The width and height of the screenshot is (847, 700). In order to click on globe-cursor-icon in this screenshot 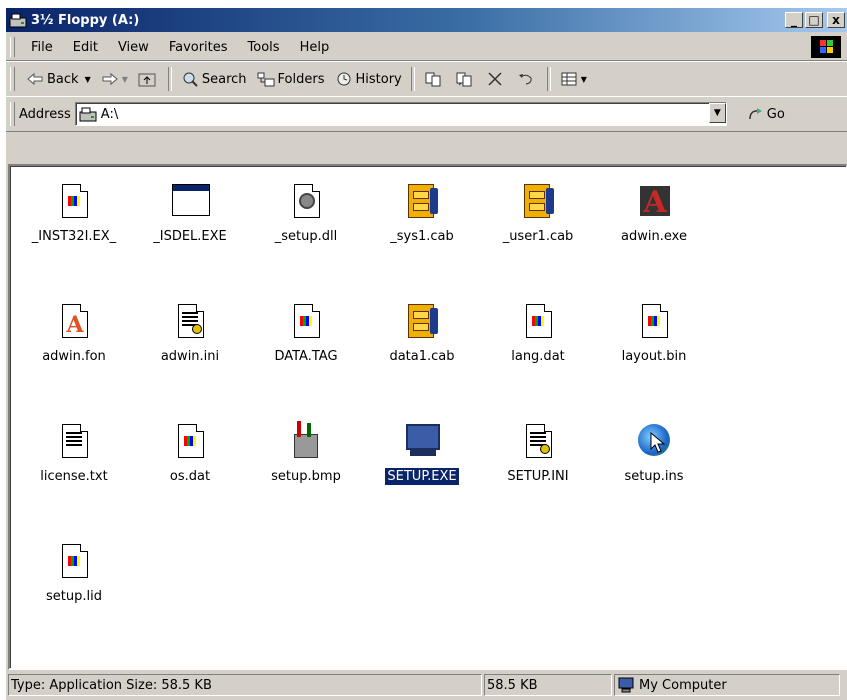, I will do `click(654, 440)`.